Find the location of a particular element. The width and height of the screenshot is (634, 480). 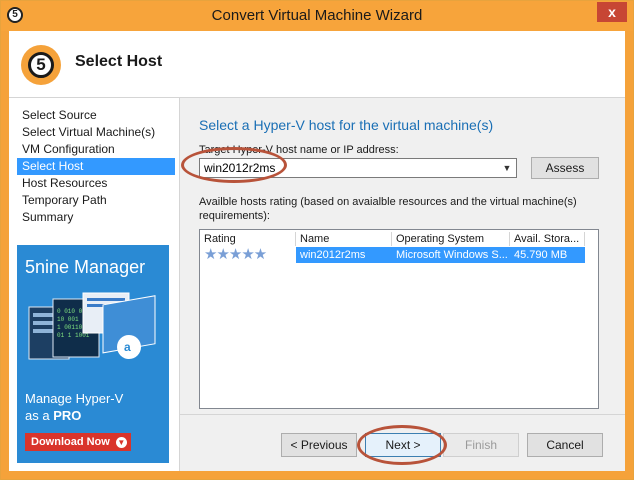

title-bar: 5 Convert Virtual Machine Wizard x is located at coordinates (317, 16).